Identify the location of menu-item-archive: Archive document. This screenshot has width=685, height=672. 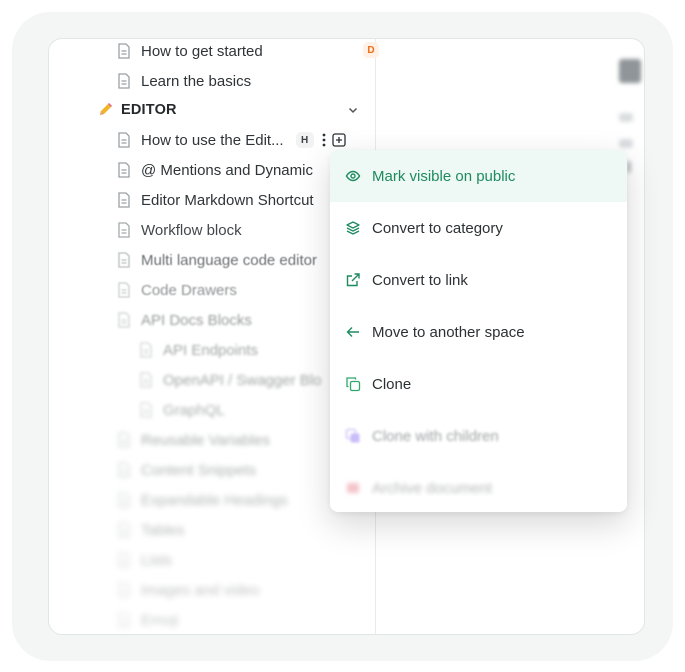
(478, 488).